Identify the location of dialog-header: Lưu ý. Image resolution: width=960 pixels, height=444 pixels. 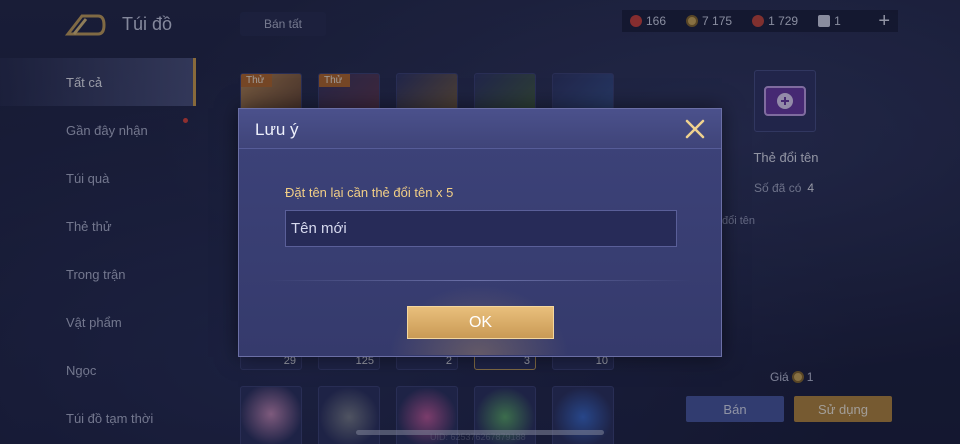
(480, 129).